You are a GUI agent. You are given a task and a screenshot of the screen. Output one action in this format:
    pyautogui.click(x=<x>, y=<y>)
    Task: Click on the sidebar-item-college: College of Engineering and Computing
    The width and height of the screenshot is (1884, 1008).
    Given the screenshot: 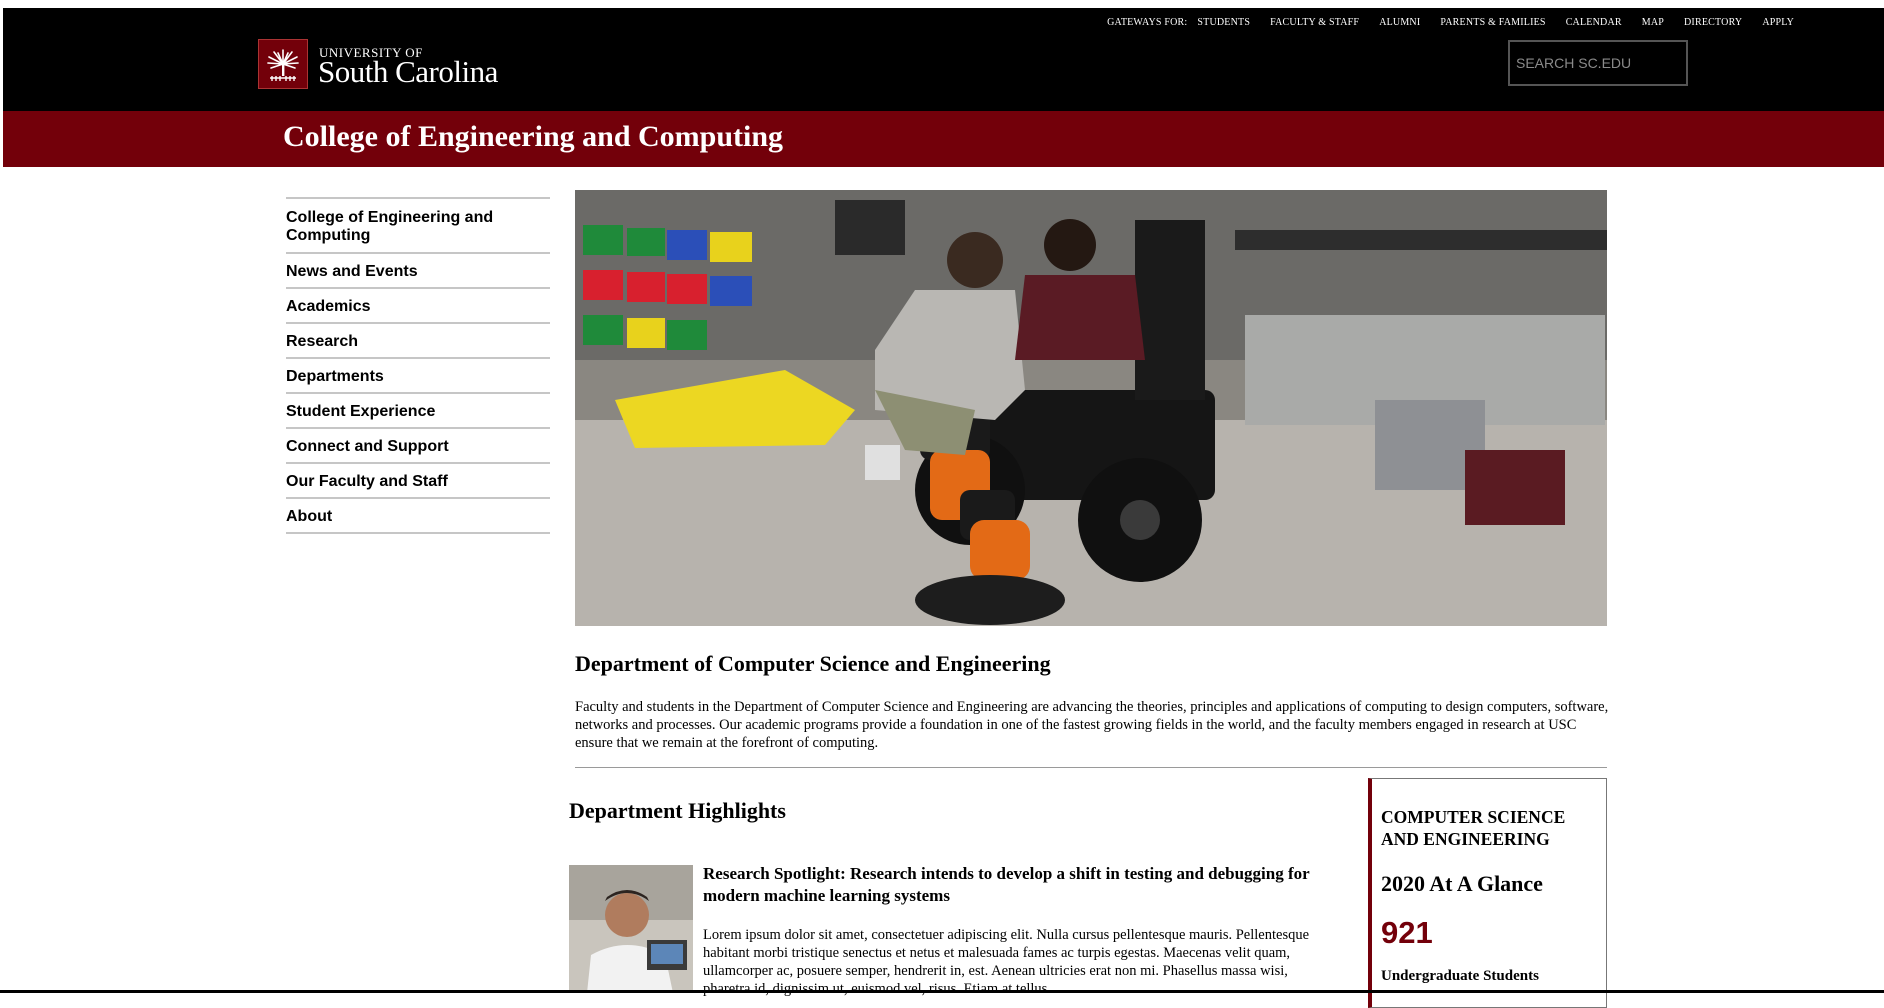 What is the action you would take?
    pyautogui.click(x=418, y=226)
    